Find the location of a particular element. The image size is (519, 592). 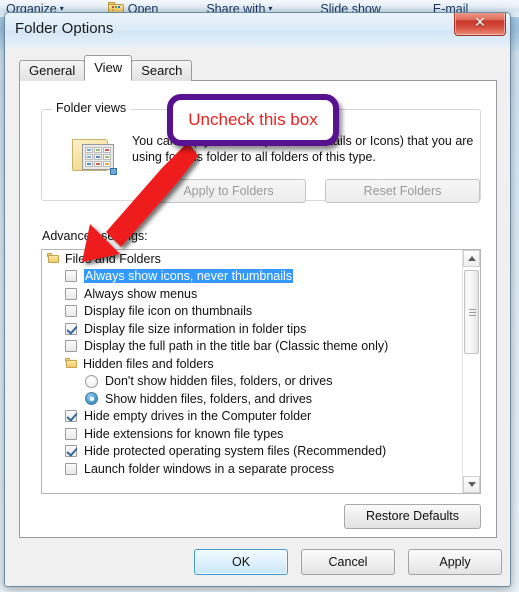

list-item: Hide empty drives in the Computer folder is located at coordinates (252, 417).